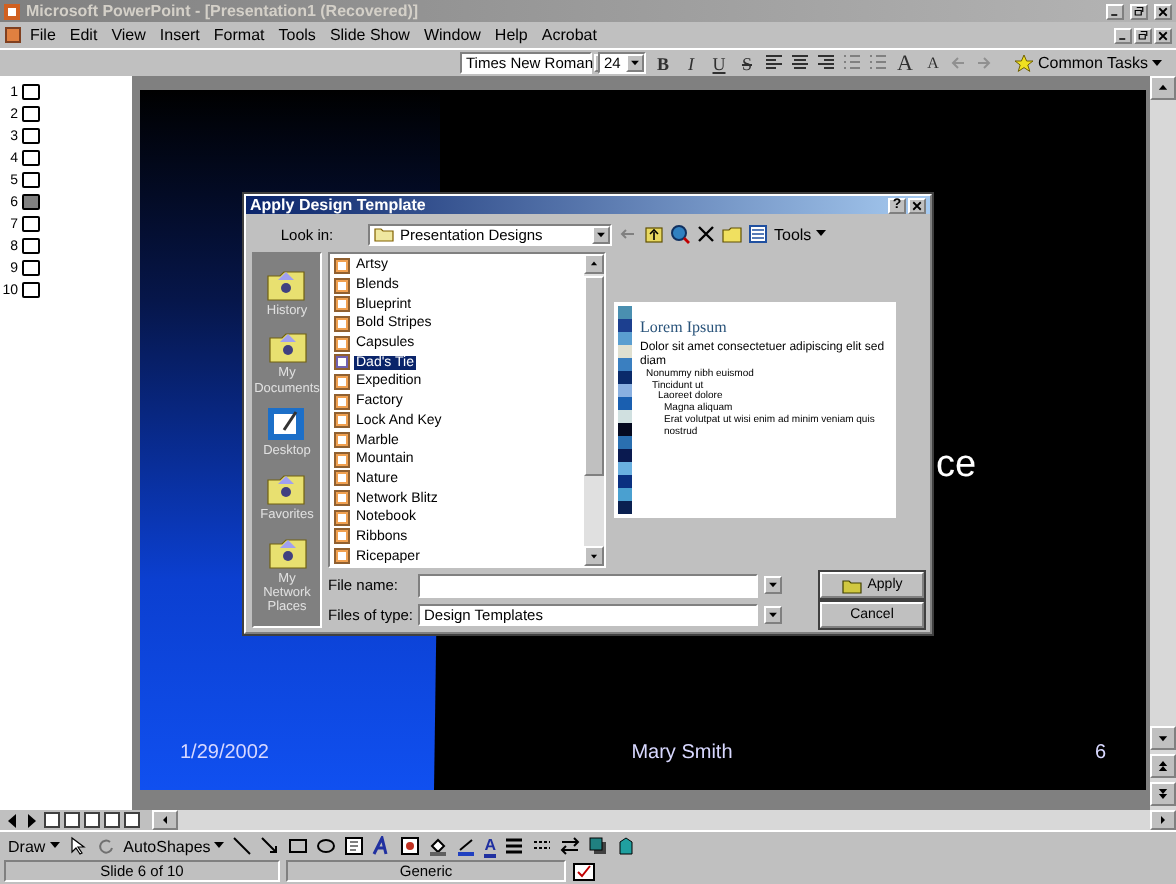 The width and height of the screenshot is (1176, 884). I want to click on menu-item: Insert, so click(179, 35).